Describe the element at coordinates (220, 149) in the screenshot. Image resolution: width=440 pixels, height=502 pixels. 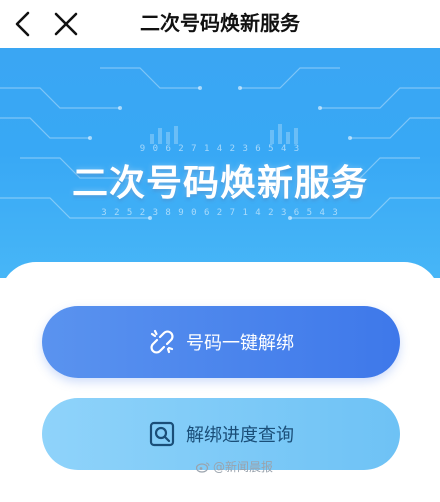
I see `banner-digits-top: 9 0 6 2 7 1 4 2 3 6 5 4 3` at that location.